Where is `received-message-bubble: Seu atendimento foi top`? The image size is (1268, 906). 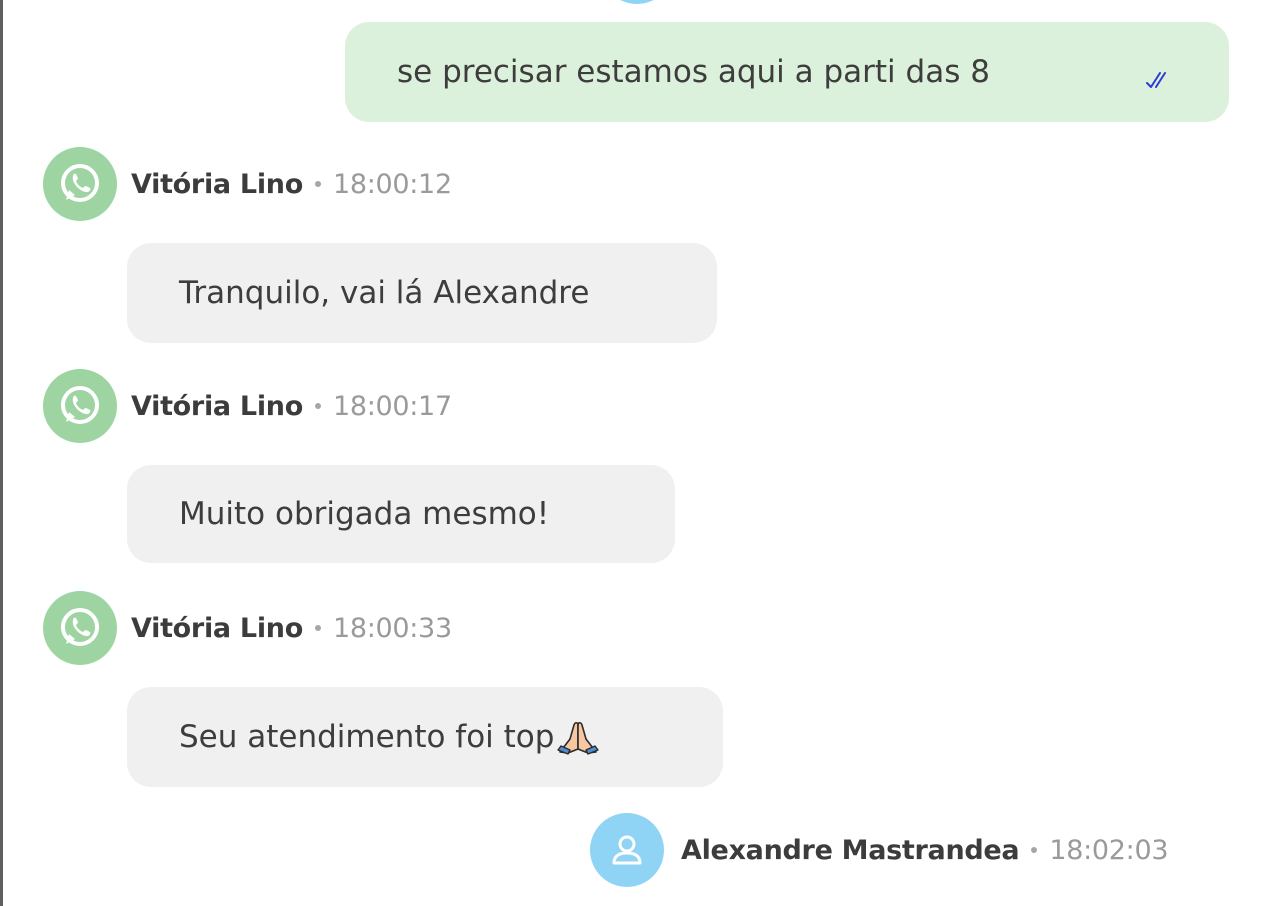 received-message-bubble: Seu atendimento foi top is located at coordinates (425, 737).